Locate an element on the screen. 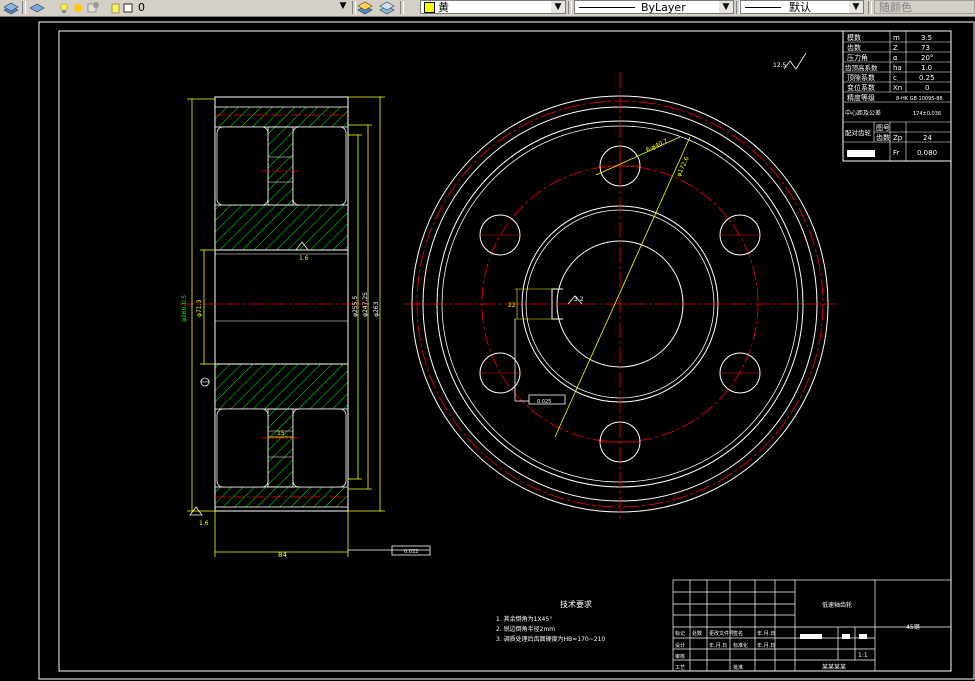  param-val-7: 174±0.036 is located at coordinates (927, 114).